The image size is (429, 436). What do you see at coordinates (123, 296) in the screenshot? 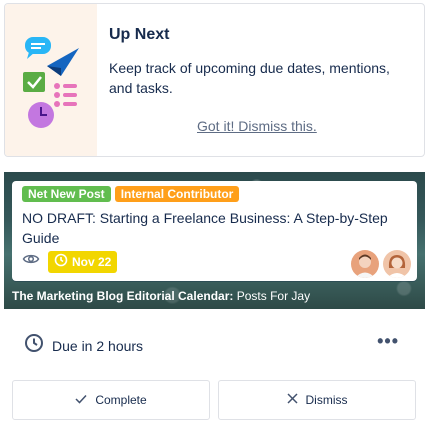
I see `board-name: The Marketing Blog Editorial Calendar:` at bounding box center [123, 296].